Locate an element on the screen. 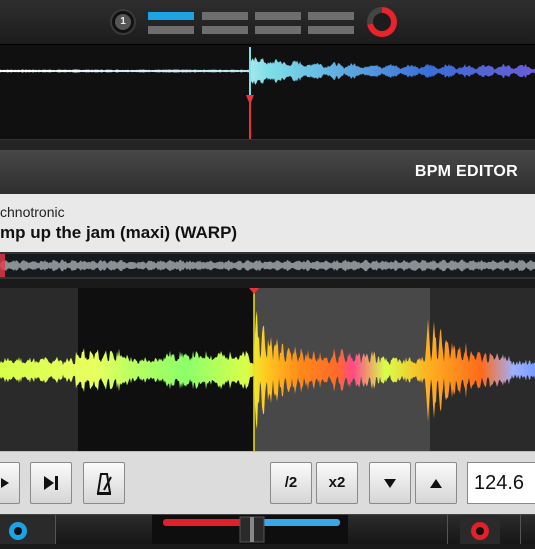  half-bpm-button: /2 is located at coordinates (291, 483).